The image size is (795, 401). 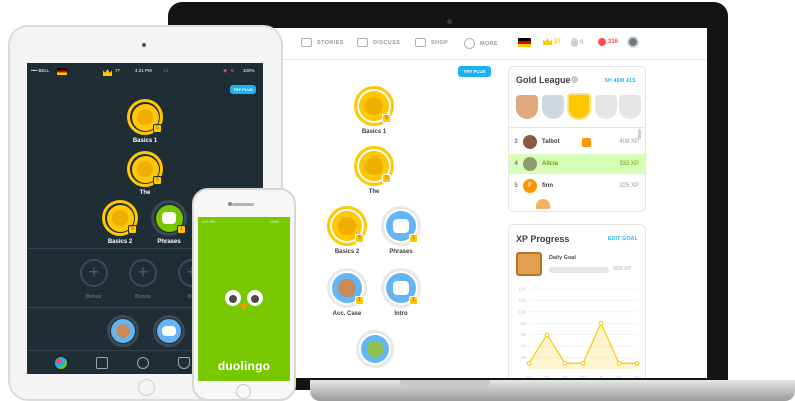 I want to click on skill-acc-case, so click(x=123, y=331).